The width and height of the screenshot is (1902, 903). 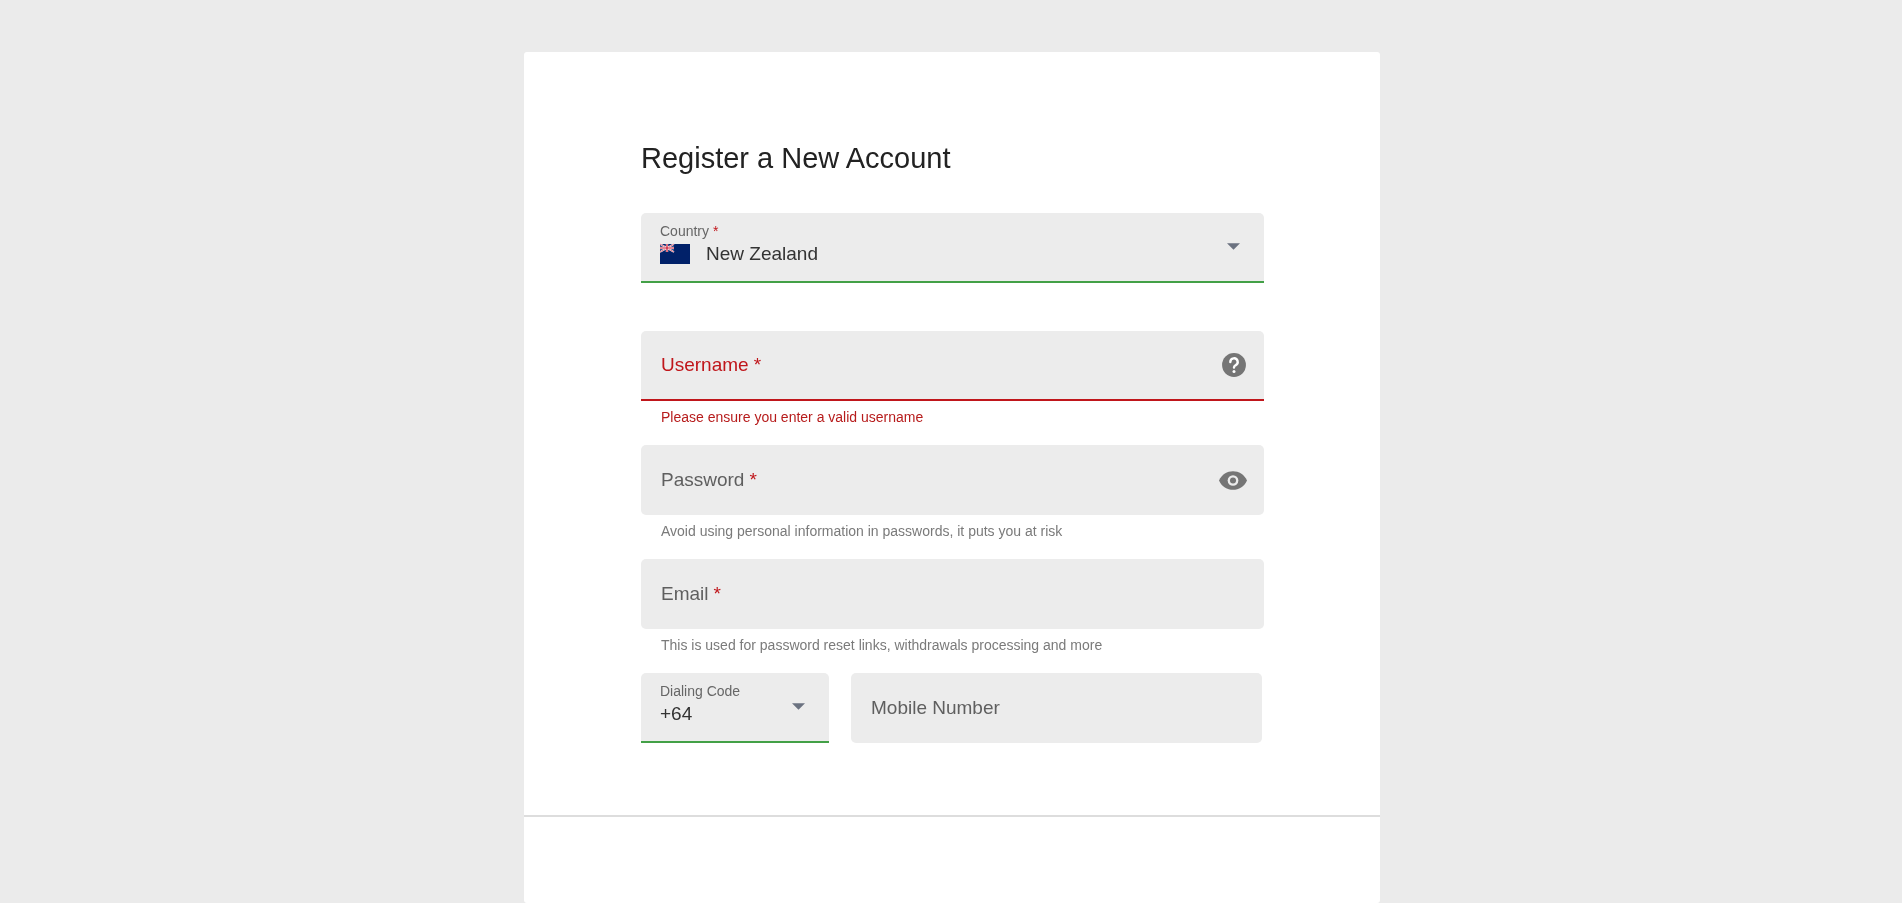 What do you see at coordinates (793, 417) in the screenshot?
I see `helper-text: Please ensure you enter a valid username` at bounding box center [793, 417].